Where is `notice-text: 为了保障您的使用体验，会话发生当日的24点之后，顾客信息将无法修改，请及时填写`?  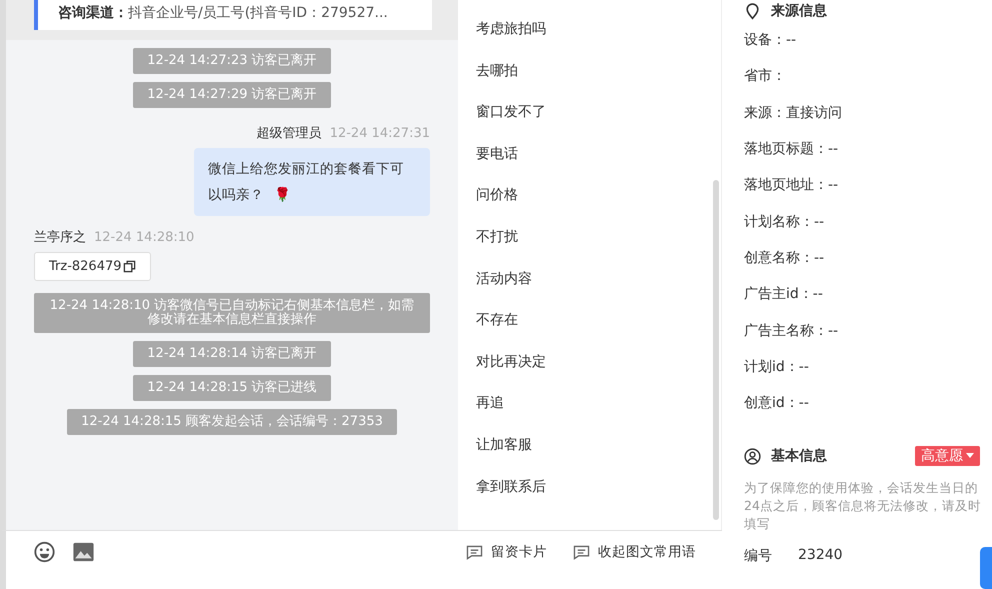
notice-text: 为了保障您的使用体验，会话发生当日的24点之后，顾客信息将无法修改，请及时填写 is located at coordinates (863, 506).